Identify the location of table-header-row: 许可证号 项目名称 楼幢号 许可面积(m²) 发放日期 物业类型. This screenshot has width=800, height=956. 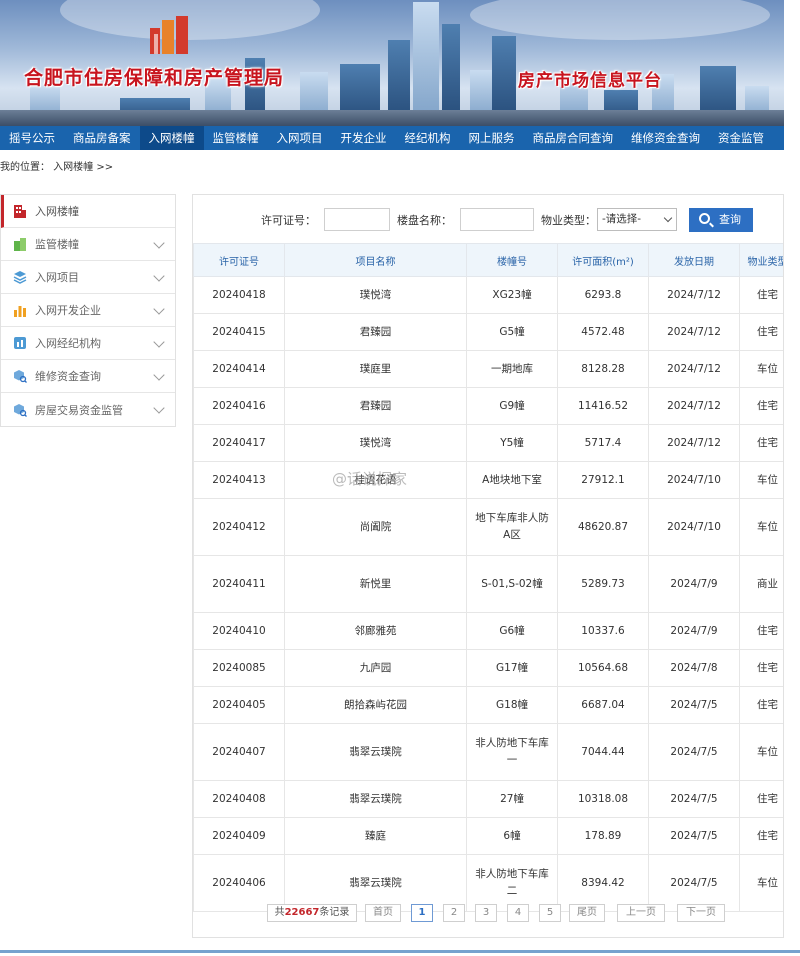
(488, 260).